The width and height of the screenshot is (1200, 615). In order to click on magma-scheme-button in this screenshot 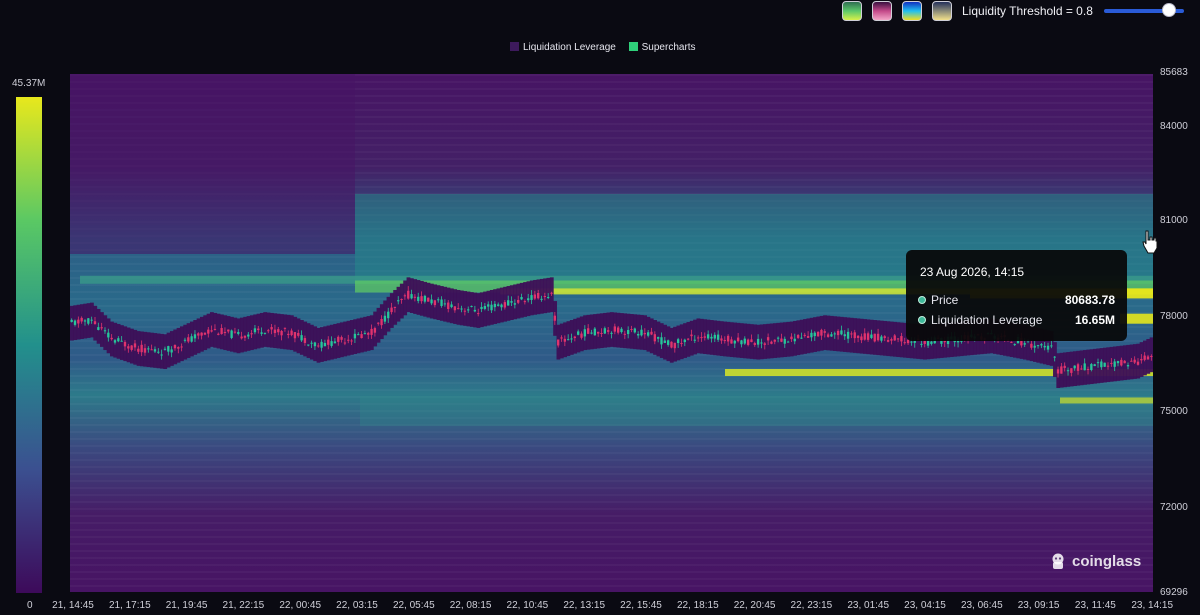, I will do `click(882, 11)`.